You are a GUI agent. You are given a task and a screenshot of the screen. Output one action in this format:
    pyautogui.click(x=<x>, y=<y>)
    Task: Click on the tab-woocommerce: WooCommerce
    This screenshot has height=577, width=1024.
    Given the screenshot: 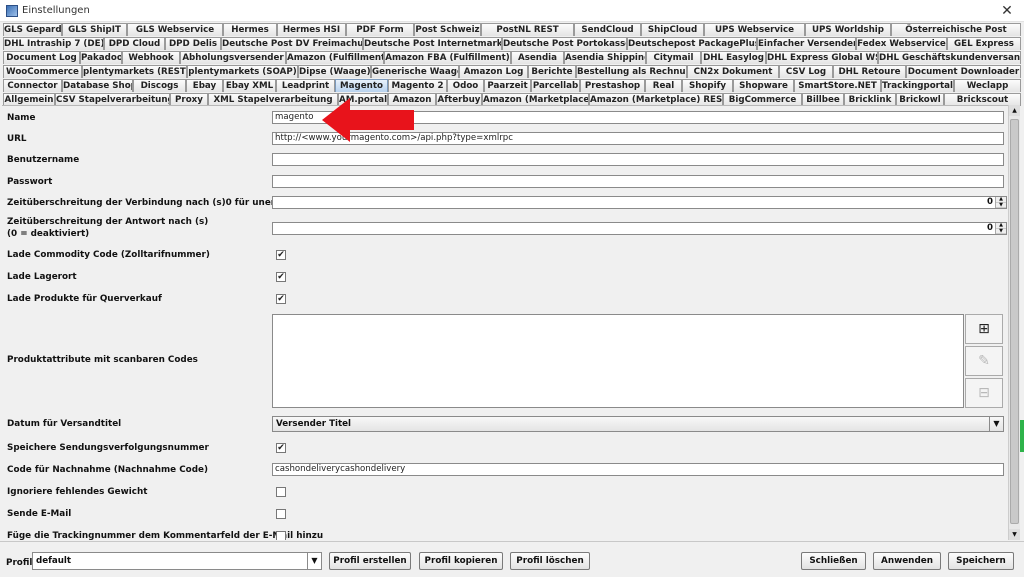 What is the action you would take?
    pyautogui.click(x=42, y=71)
    